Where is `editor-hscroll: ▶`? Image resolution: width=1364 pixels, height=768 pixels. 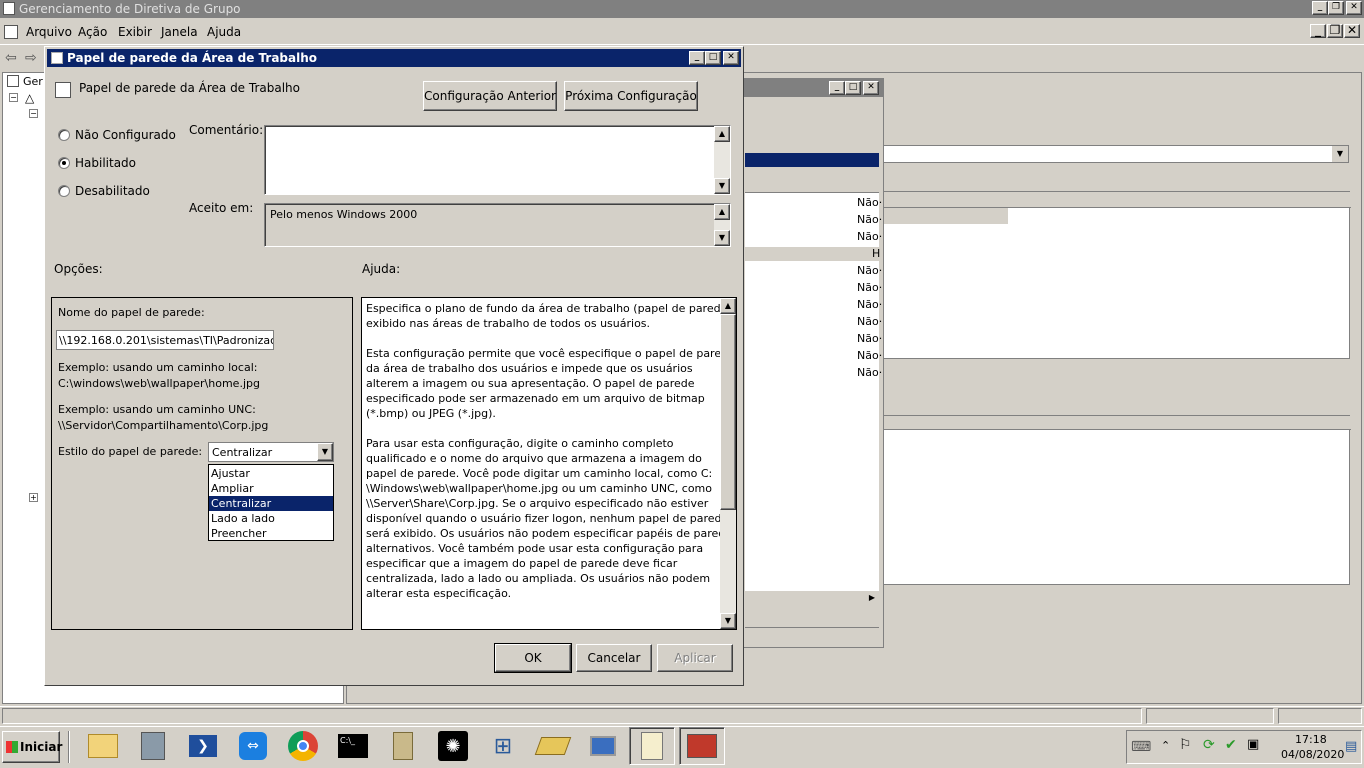 editor-hscroll: ▶ is located at coordinates (812, 598).